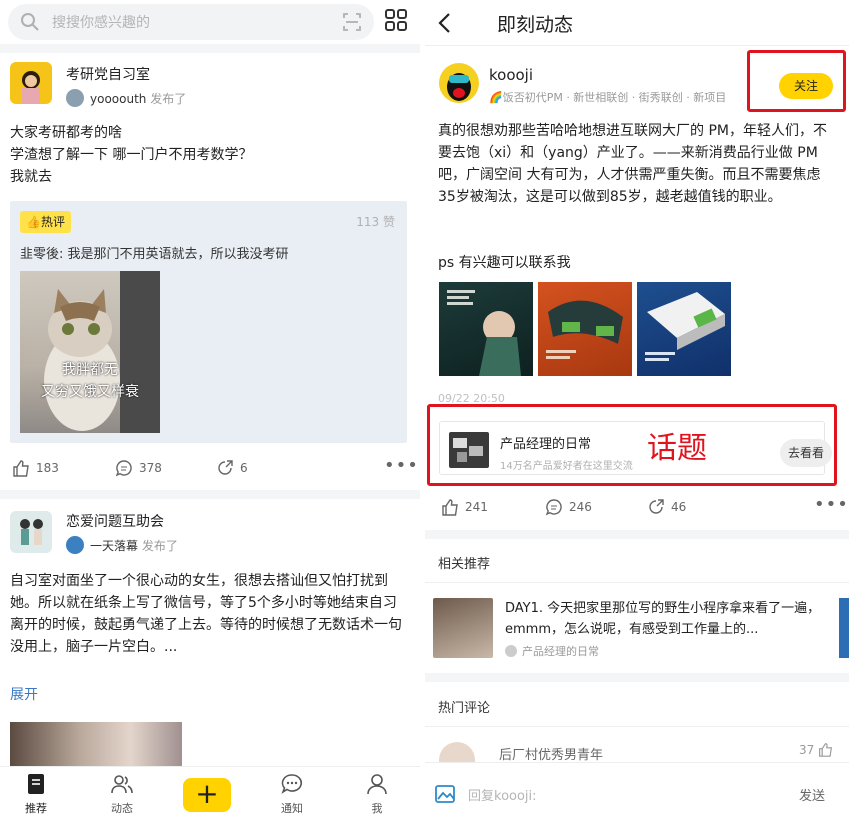 The image size is (849, 824). Describe the element at coordinates (292, 808) in the screenshot. I see `nav-label: 通知` at that location.